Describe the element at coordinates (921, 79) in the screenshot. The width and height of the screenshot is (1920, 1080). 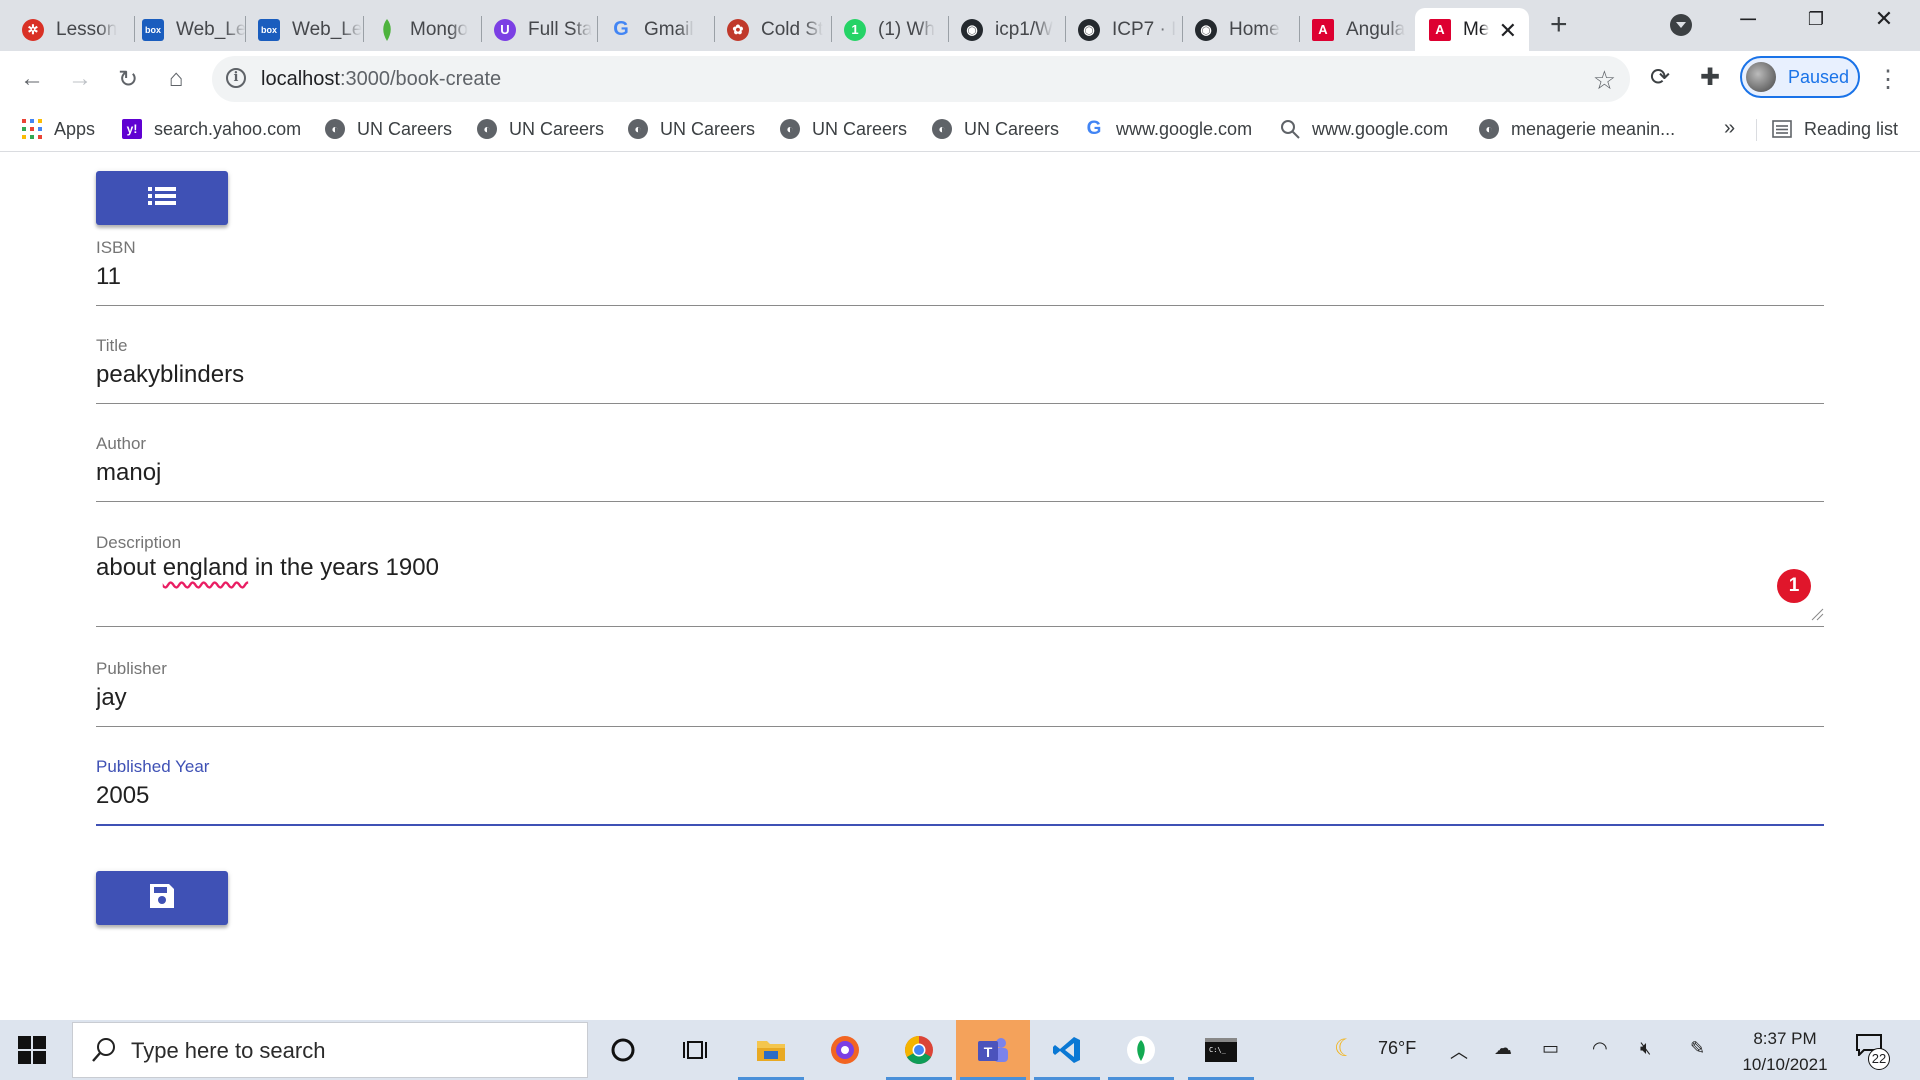
I see `address-bar: i localhost:3000/book-create ☆` at that location.